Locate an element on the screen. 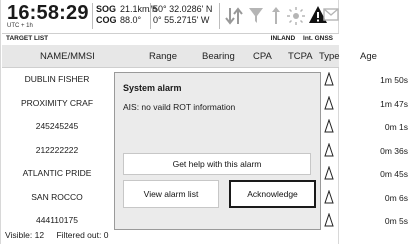  target-age: 1m 47s is located at coordinates (394, 103).